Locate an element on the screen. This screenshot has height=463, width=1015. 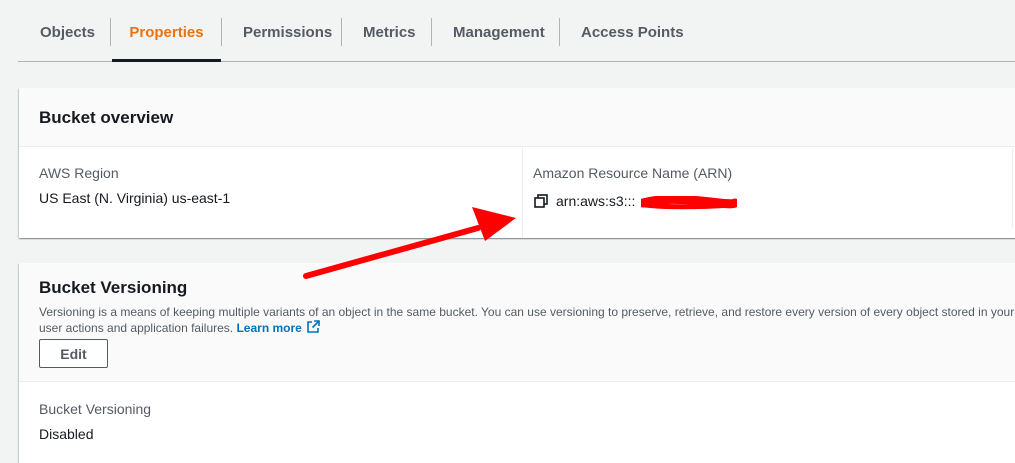
tab-permissions: Permissions is located at coordinates (287, 31).